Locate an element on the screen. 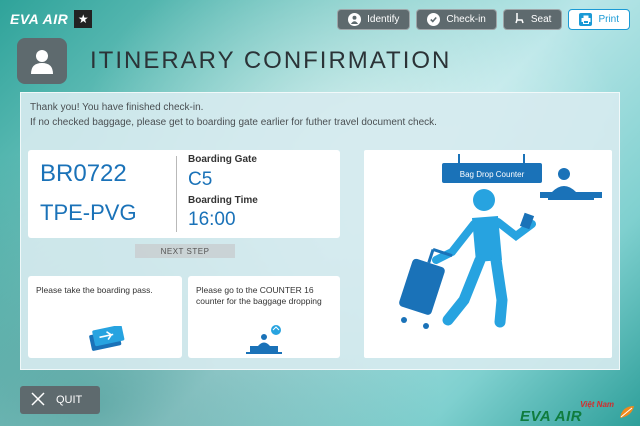  flight-number: BR0722 is located at coordinates (83, 173).